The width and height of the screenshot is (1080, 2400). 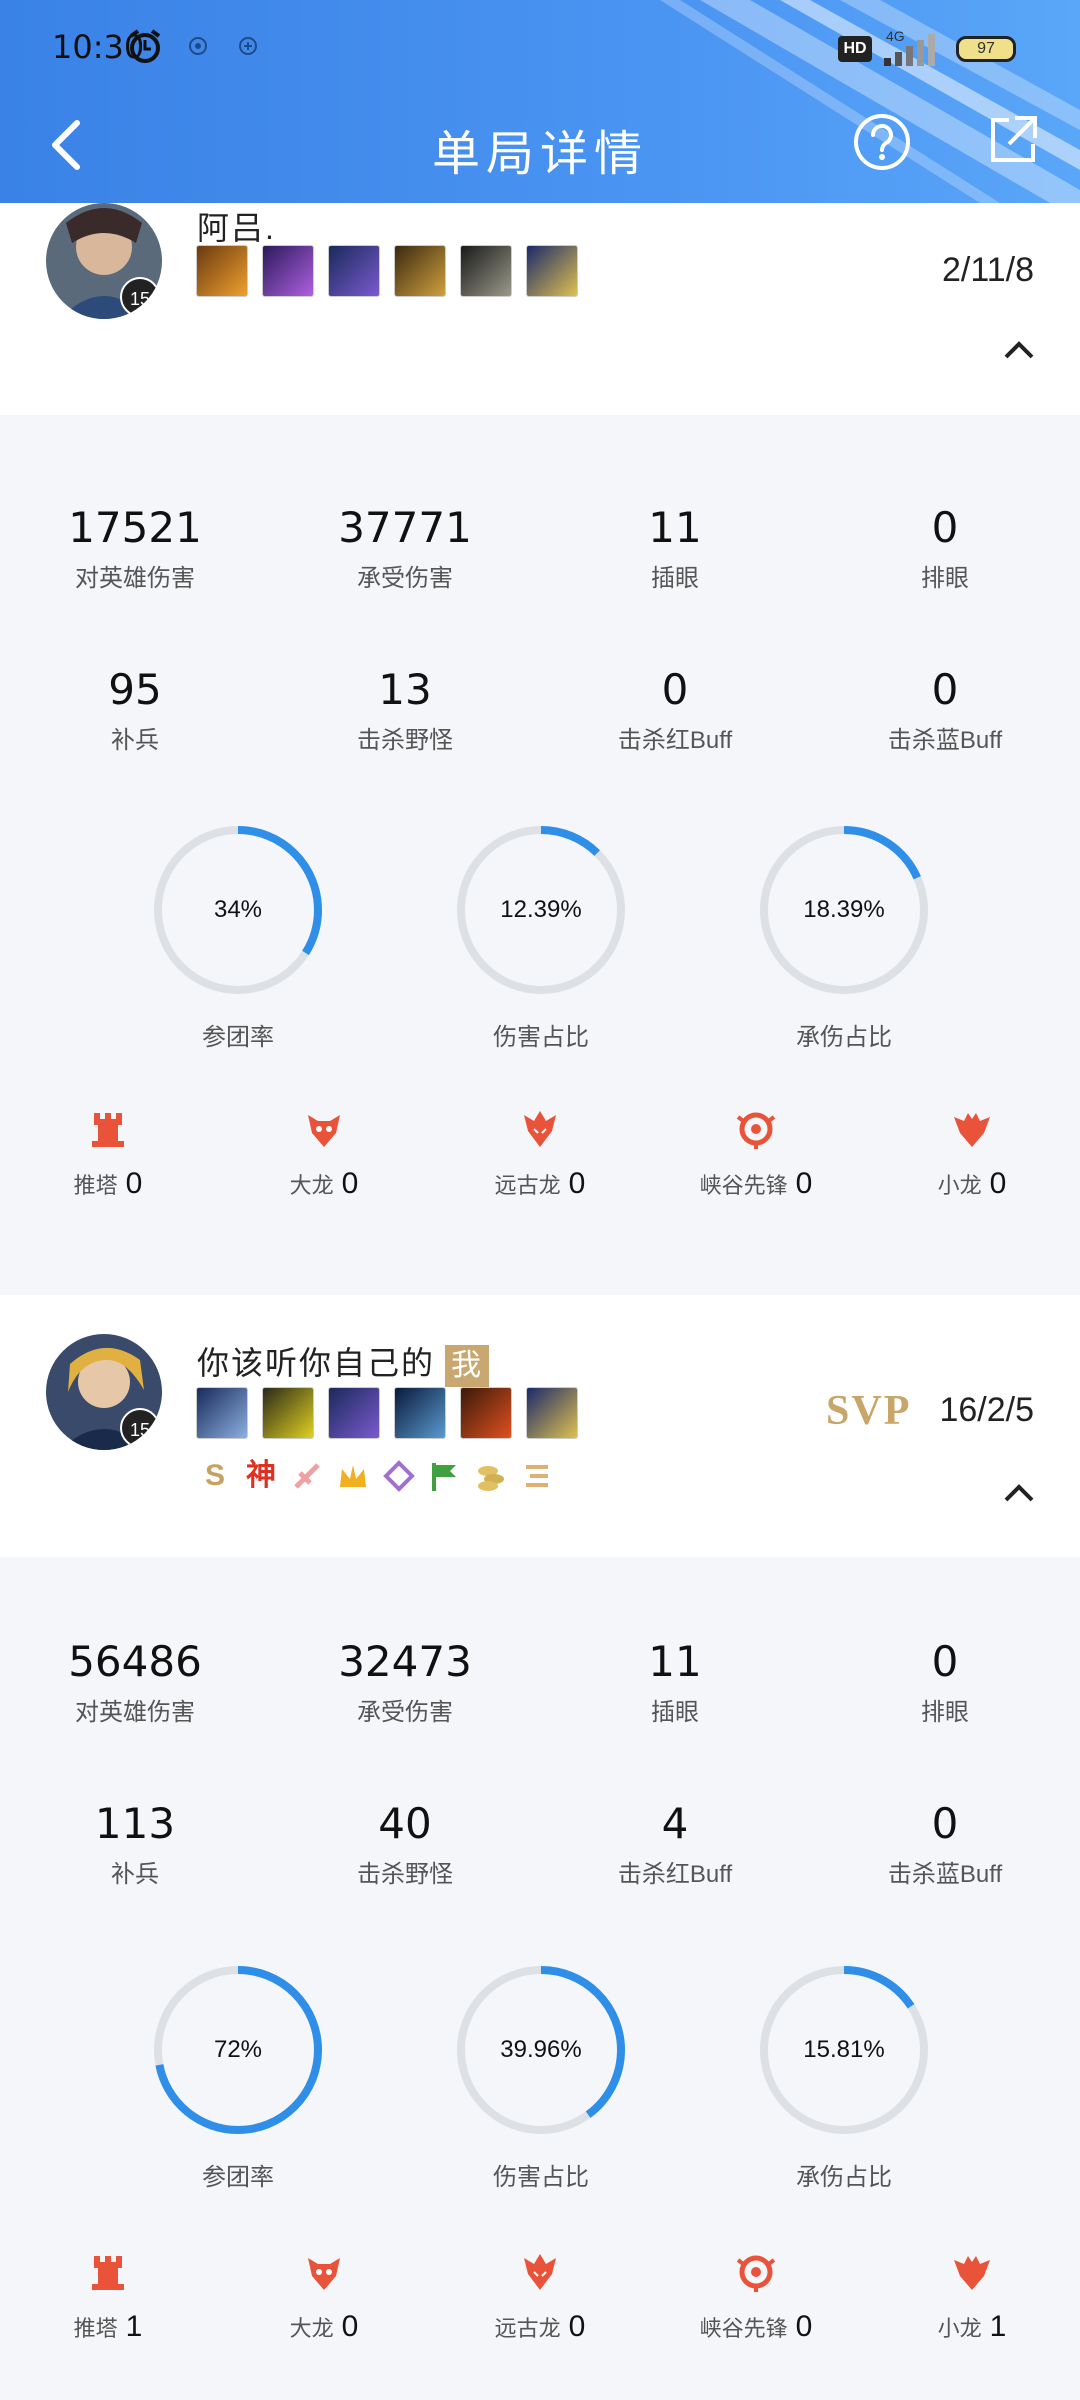 I want to click on objective-dragon: 小龙 1, so click(x=972, y=2297).